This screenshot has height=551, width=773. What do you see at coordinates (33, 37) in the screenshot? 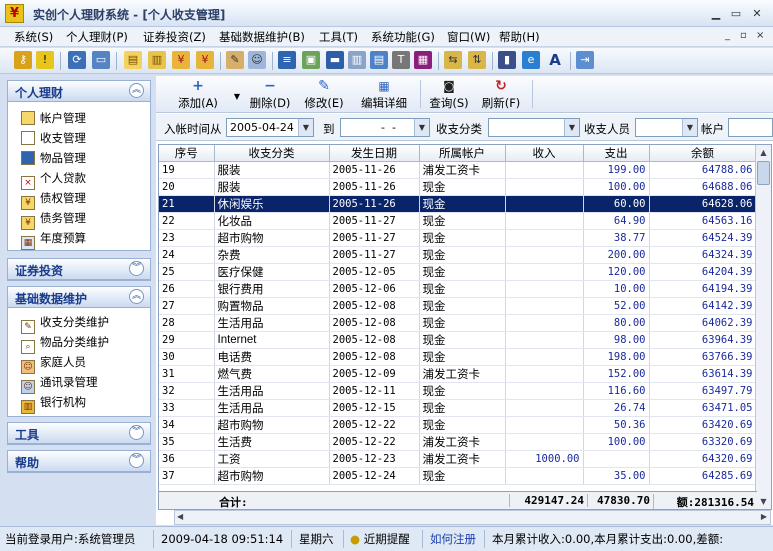
I see `menu-system: 系统(S)` at bounding box center [33, 37].